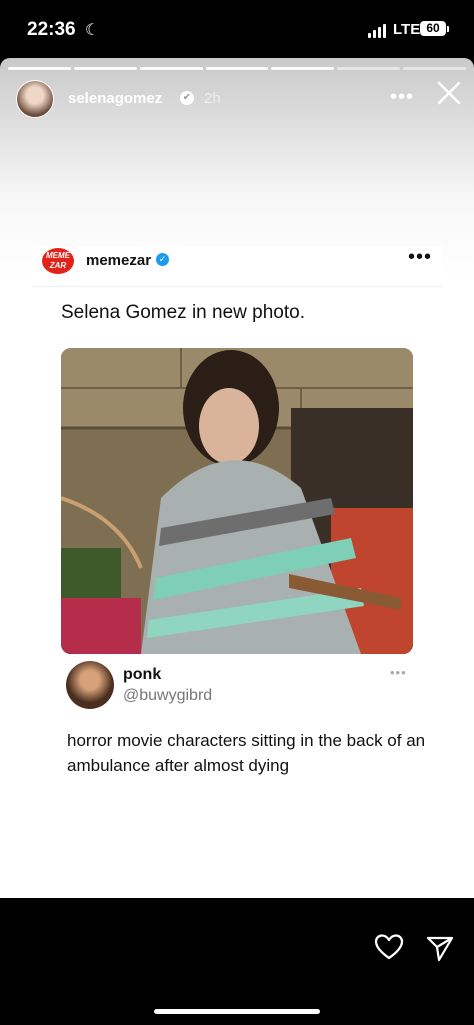 This screenshot has height=1025, width=474. What do you see at coordinates (237, 1011) in the screenshot?
I see `home-indicator` at bounding box center [237, 1011].